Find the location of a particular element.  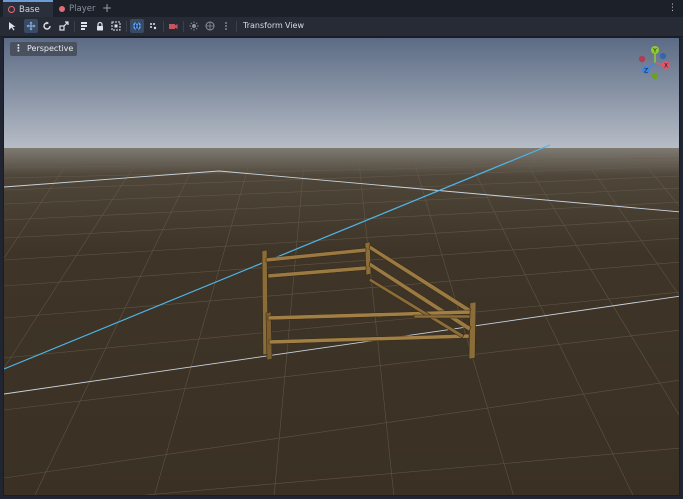

cursor-icon is located at coordinates (12, 26).